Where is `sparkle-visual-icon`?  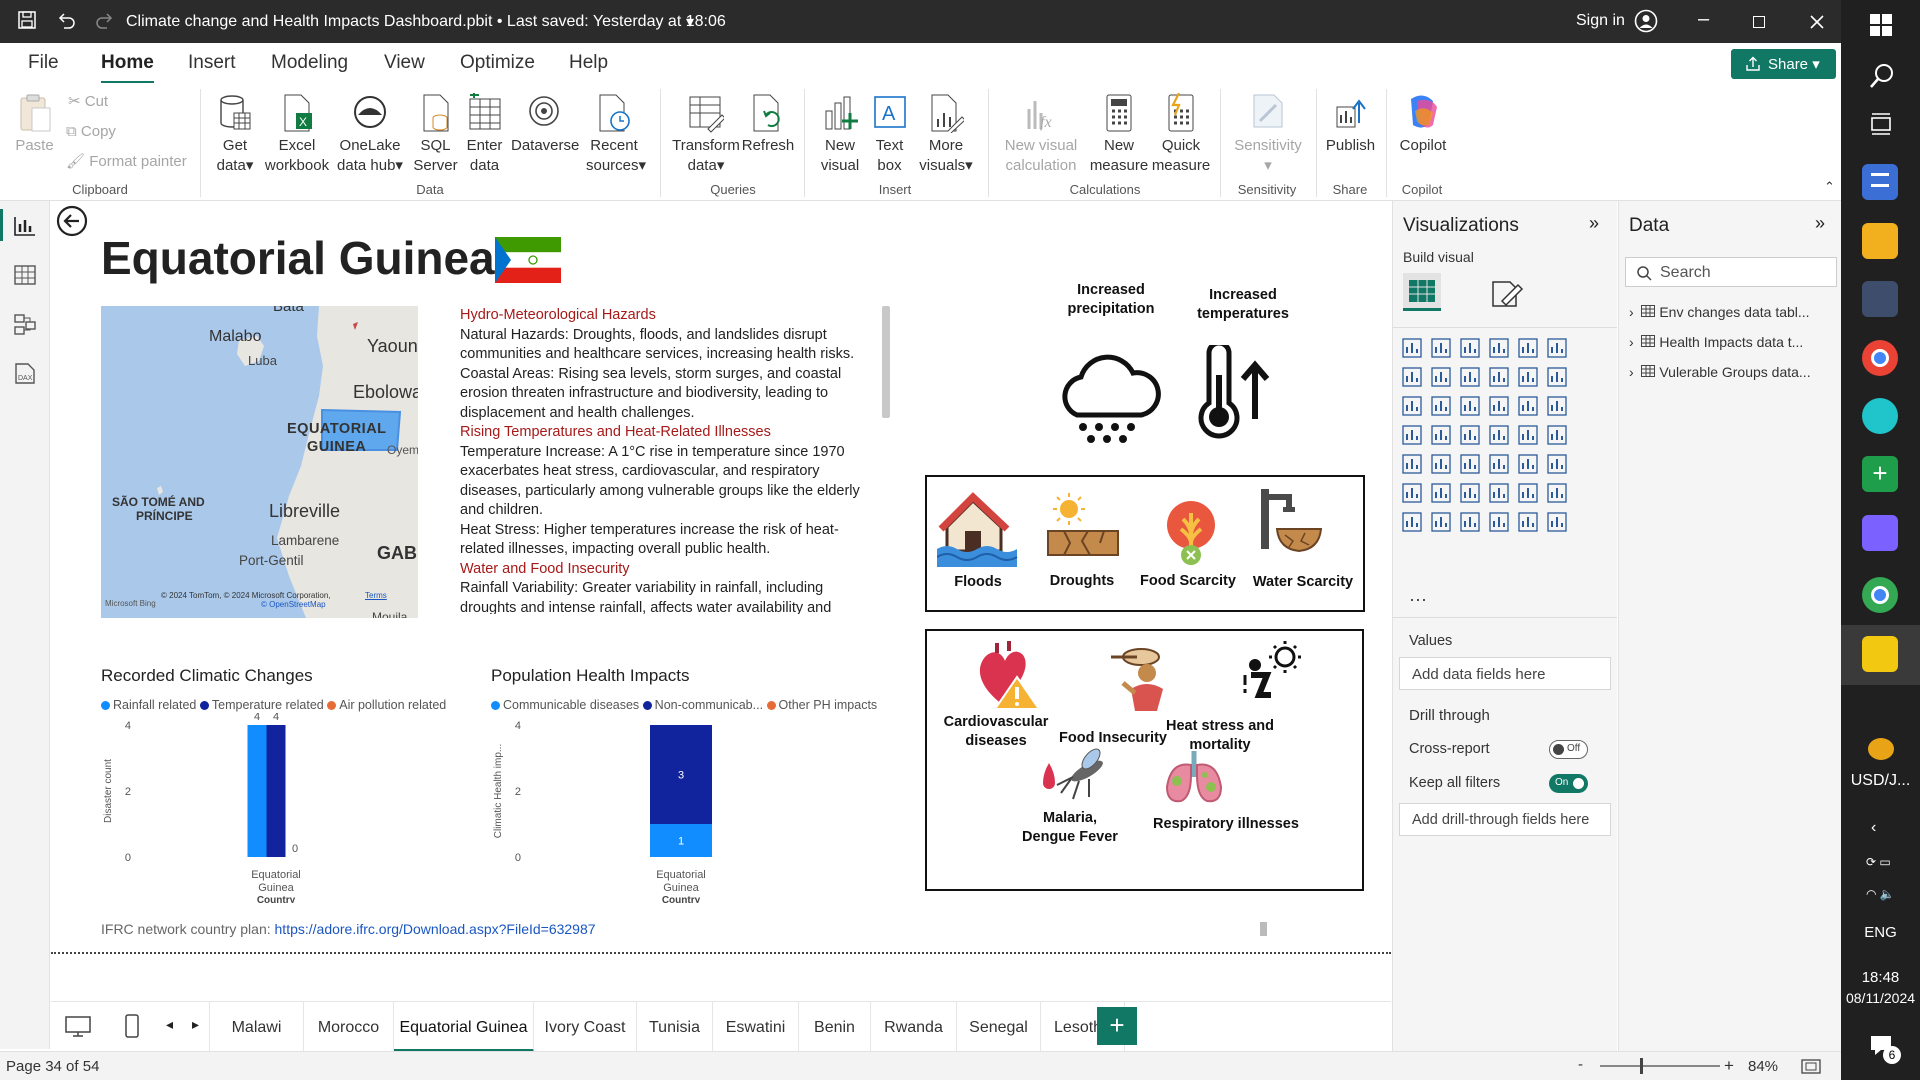 sparkle-visual-icon is located at coordinates (1528, 522).